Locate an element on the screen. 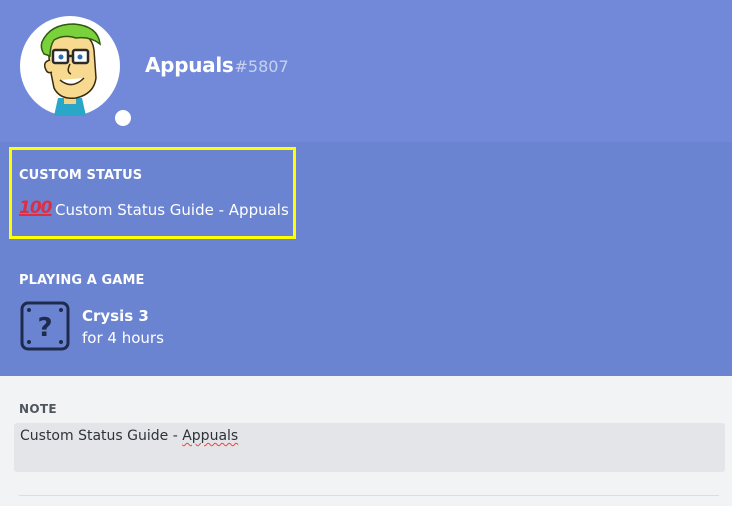 This screenshot has width=732, height=506. playing-game-label: PLAYING A GAME is located at coordinates (82, 280).